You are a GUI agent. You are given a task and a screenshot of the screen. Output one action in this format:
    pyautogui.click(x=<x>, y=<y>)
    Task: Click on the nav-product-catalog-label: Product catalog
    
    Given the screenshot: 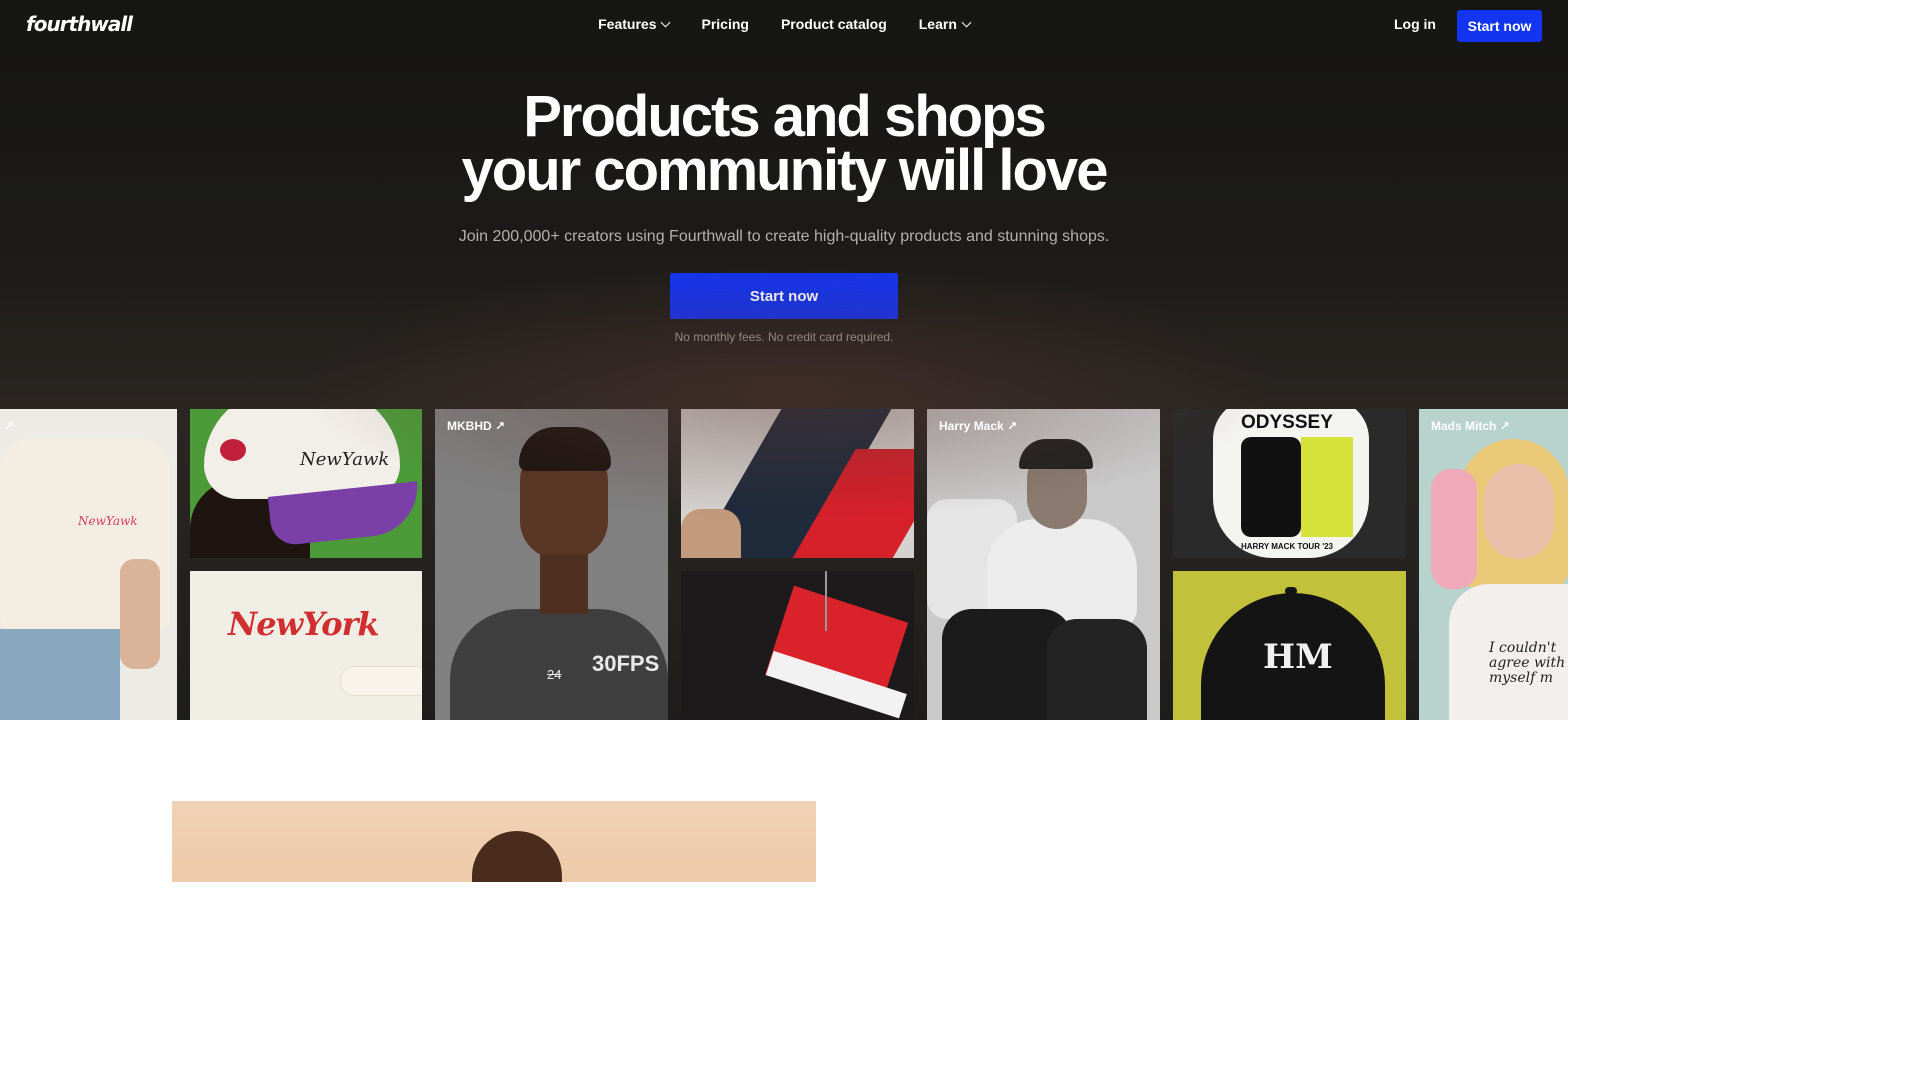 What is the action you would take?
    pyautogui.click(x=833, y=24)
    